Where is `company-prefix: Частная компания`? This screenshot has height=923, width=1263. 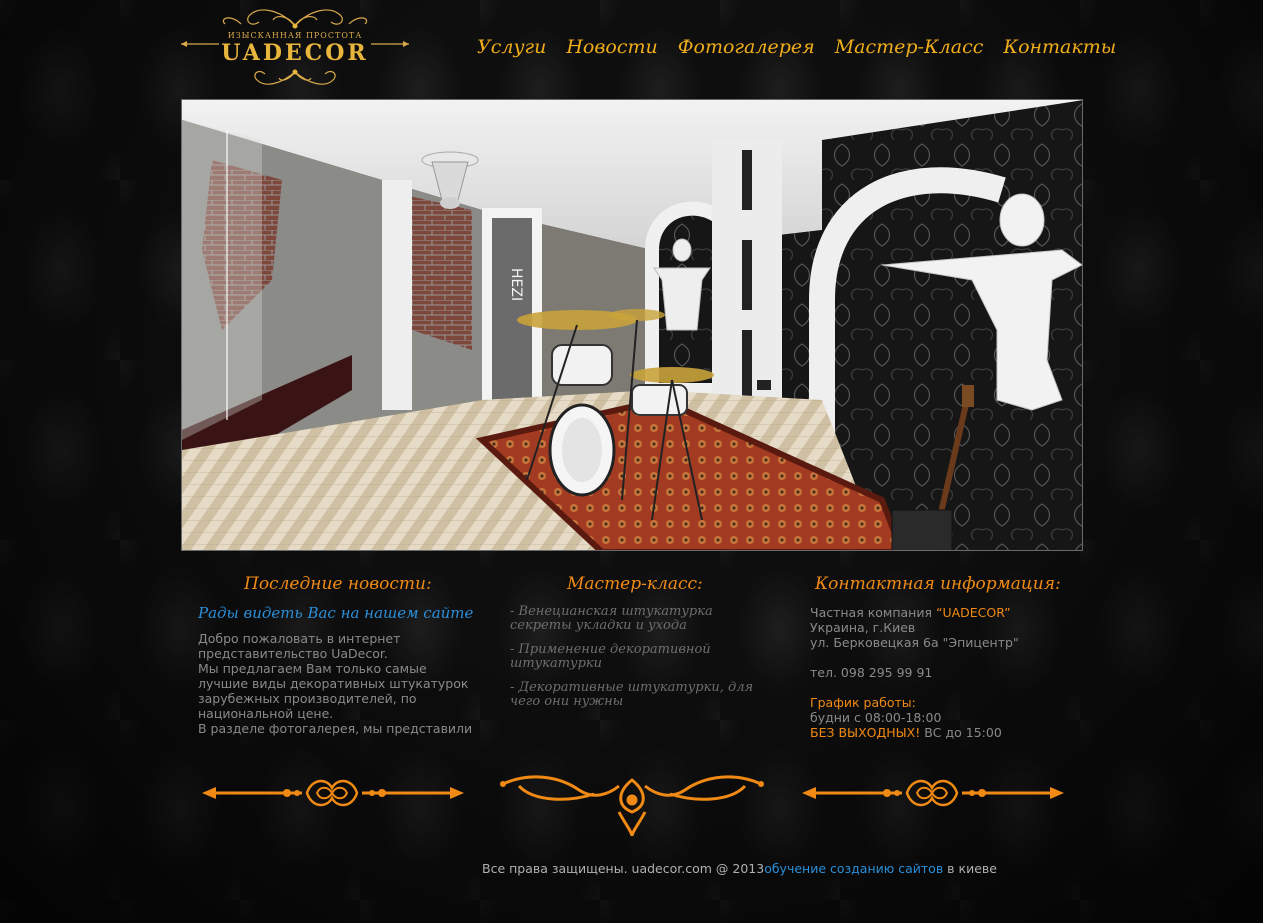 company-prefix: Частная компания is located at coordinates (873, 612).